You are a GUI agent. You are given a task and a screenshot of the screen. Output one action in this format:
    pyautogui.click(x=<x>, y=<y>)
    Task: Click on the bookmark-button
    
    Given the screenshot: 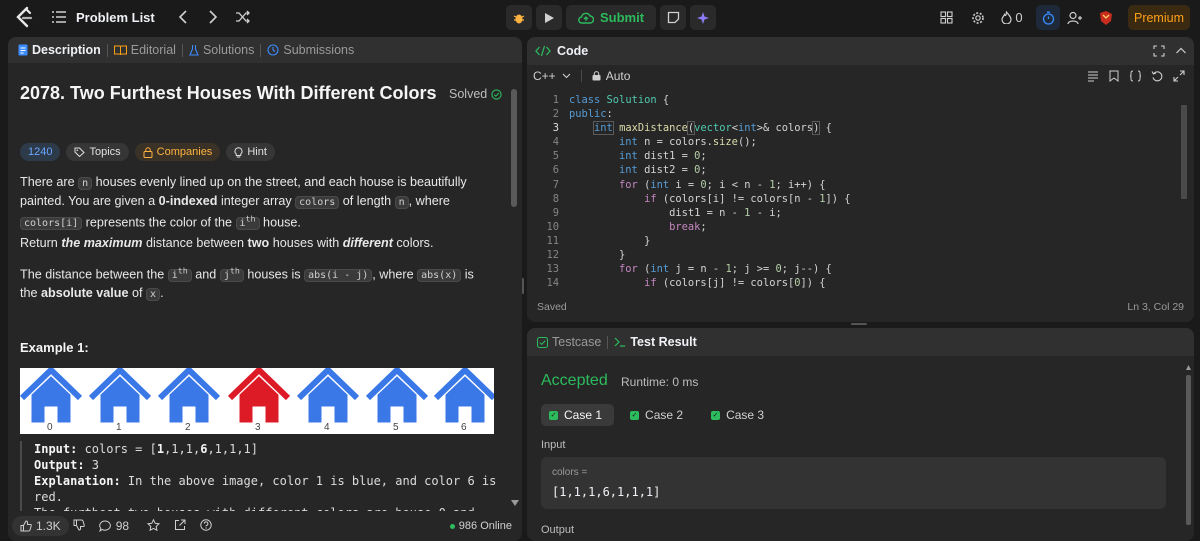 What is the action you would take?
    pyautogui.click(x=1114, y=77)
    